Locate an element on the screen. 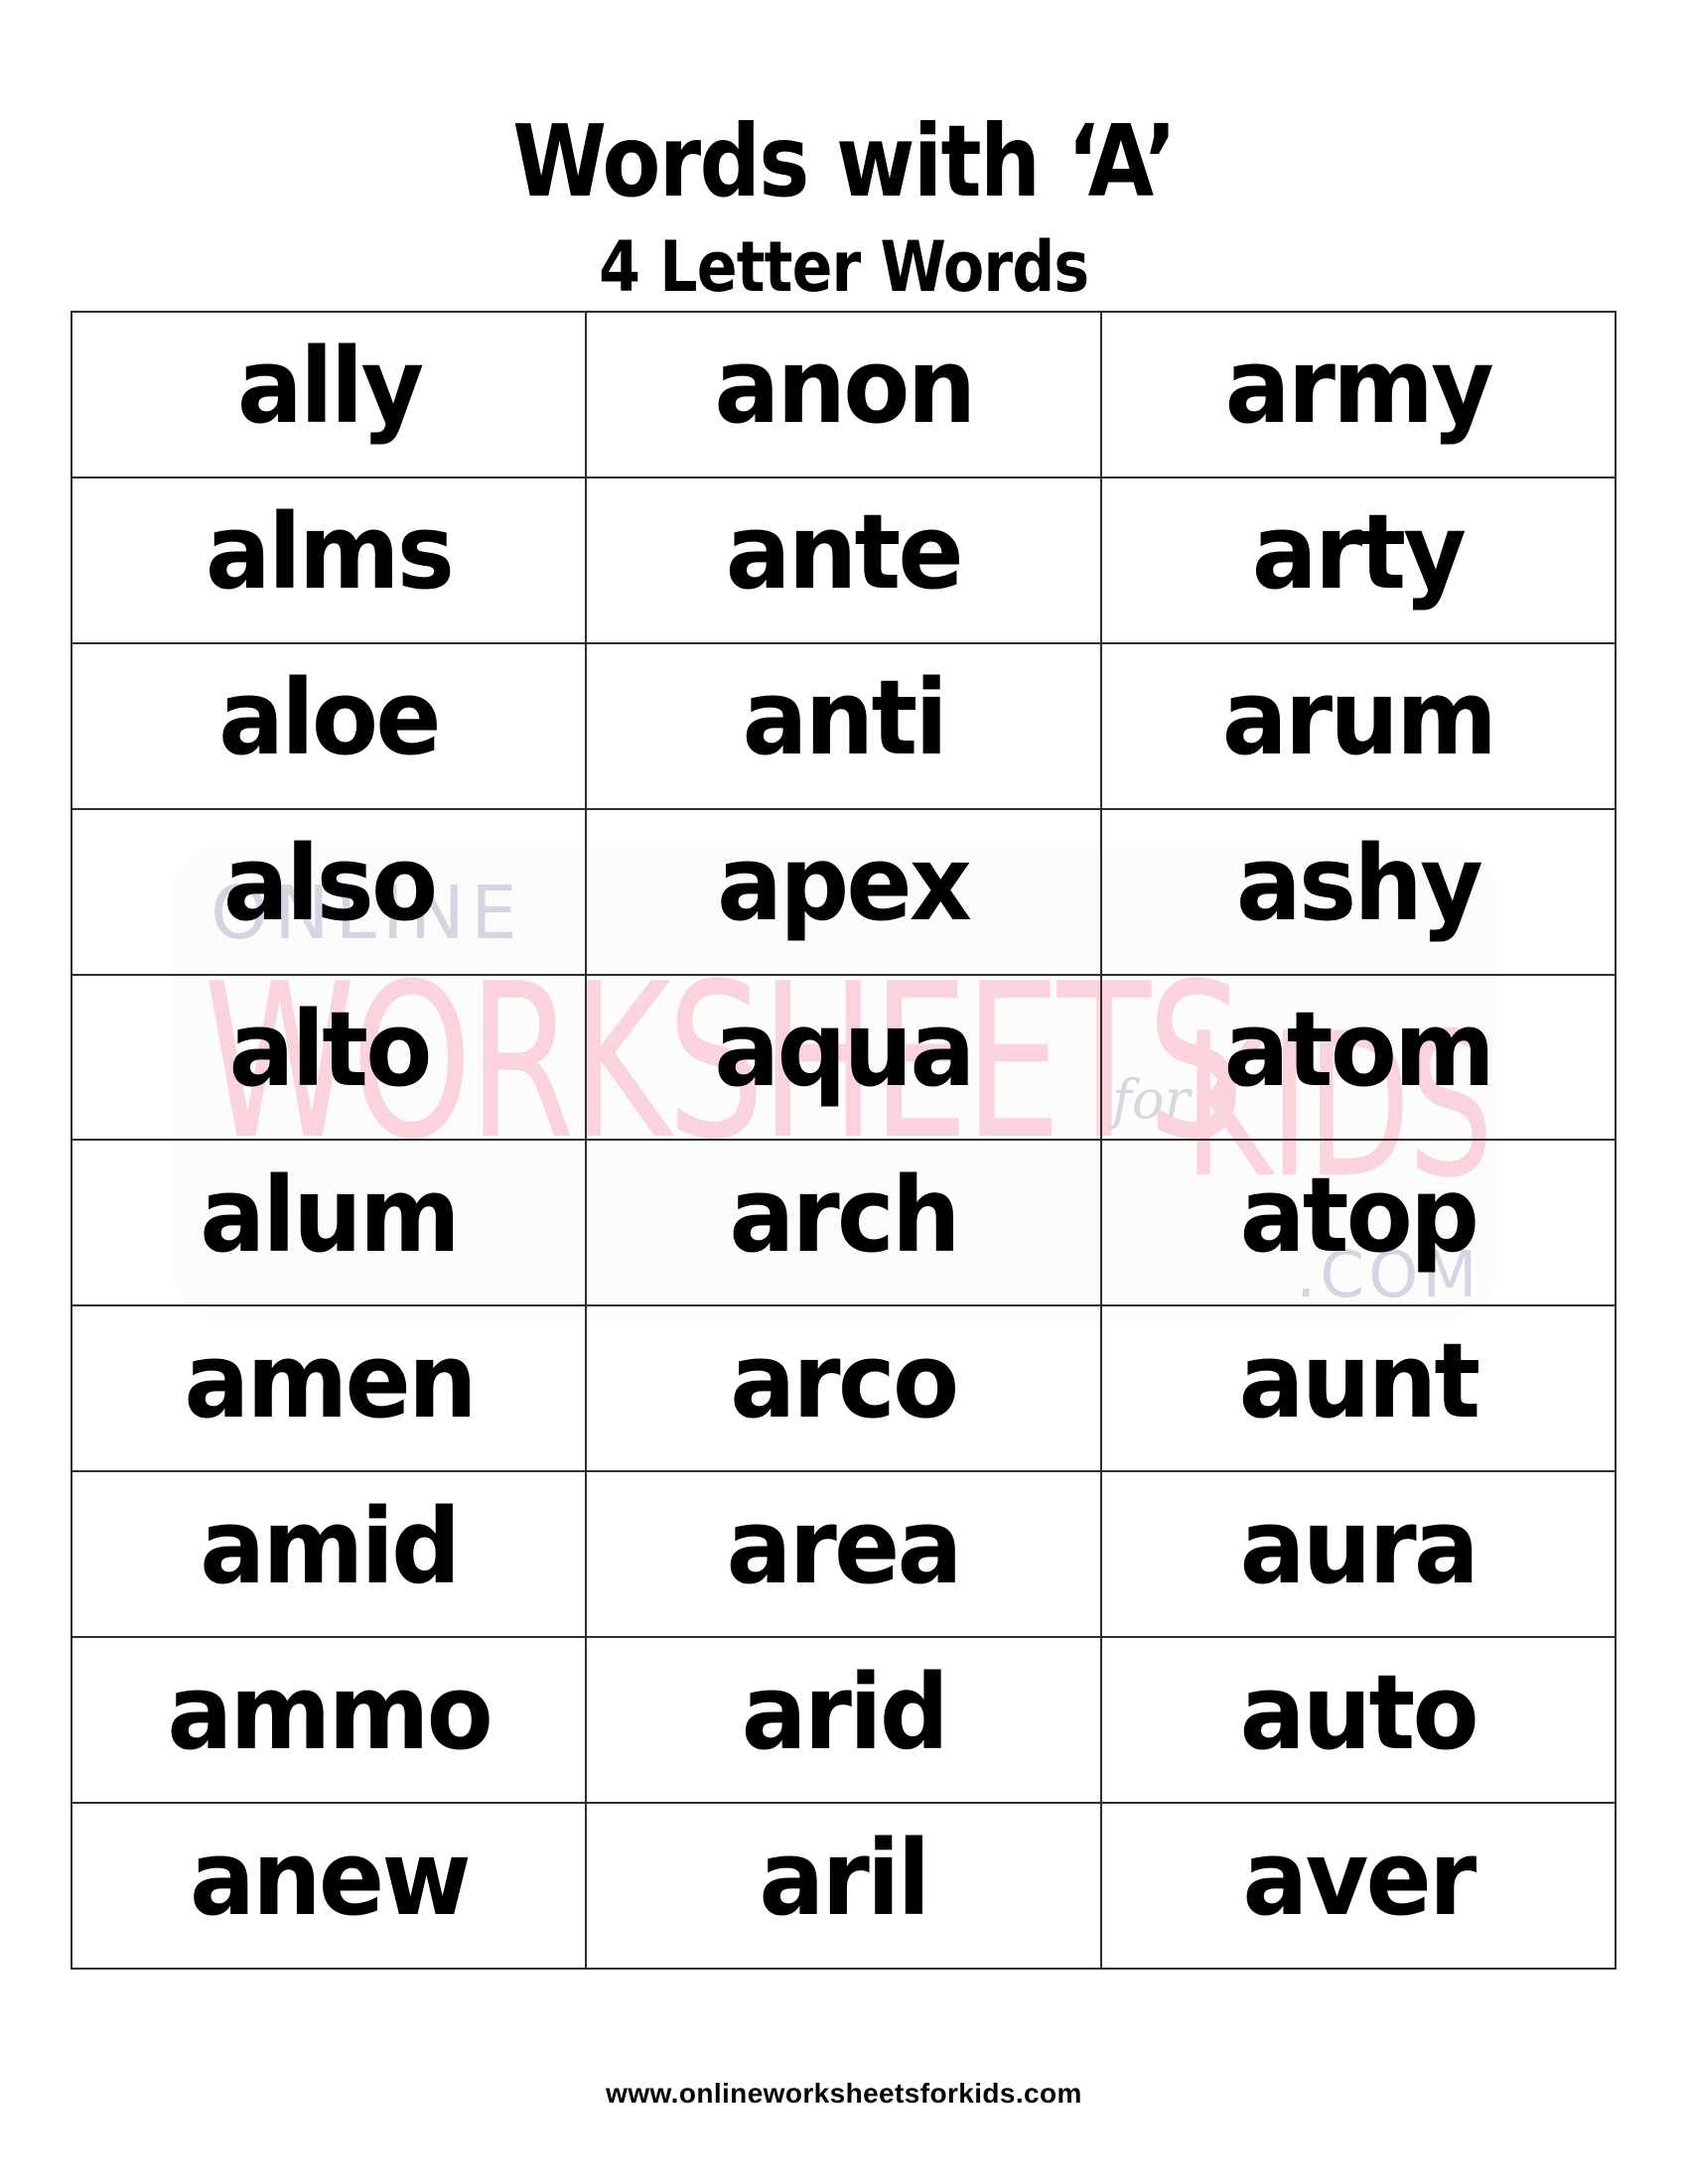 This screenshot has width=1688, height=2184. word: atop is located at coordinates (1359, 1215).